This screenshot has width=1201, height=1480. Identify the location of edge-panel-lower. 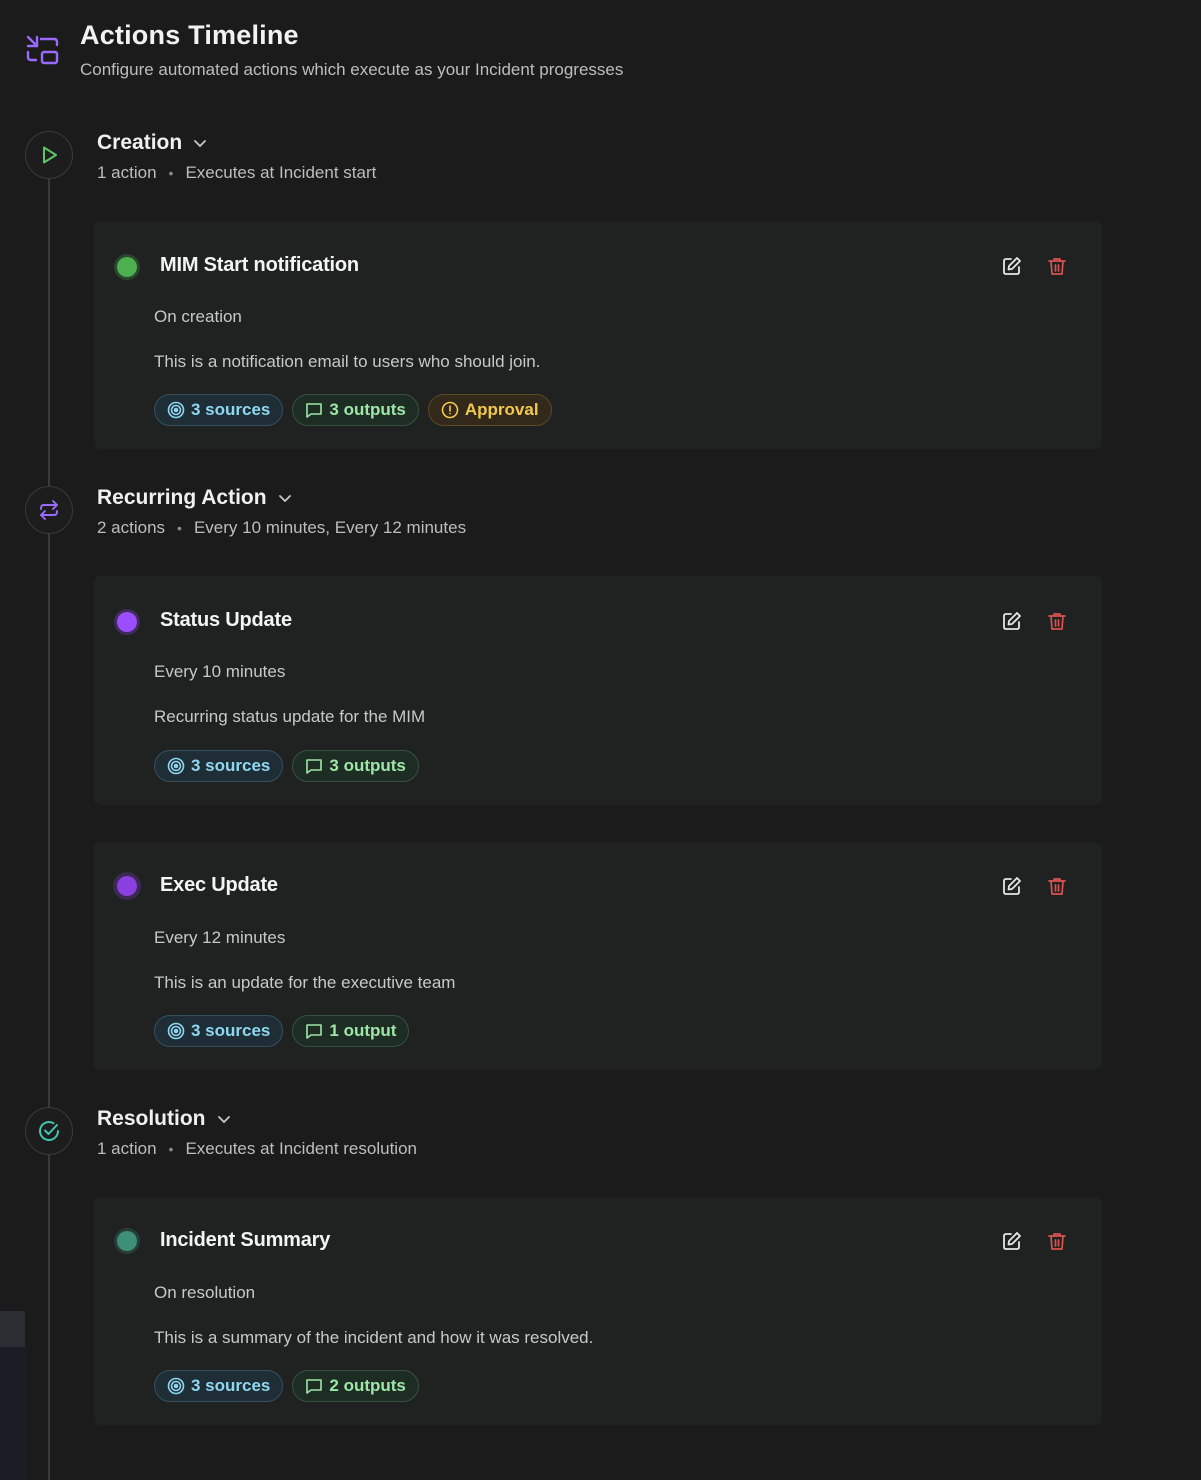
(12, 1413).